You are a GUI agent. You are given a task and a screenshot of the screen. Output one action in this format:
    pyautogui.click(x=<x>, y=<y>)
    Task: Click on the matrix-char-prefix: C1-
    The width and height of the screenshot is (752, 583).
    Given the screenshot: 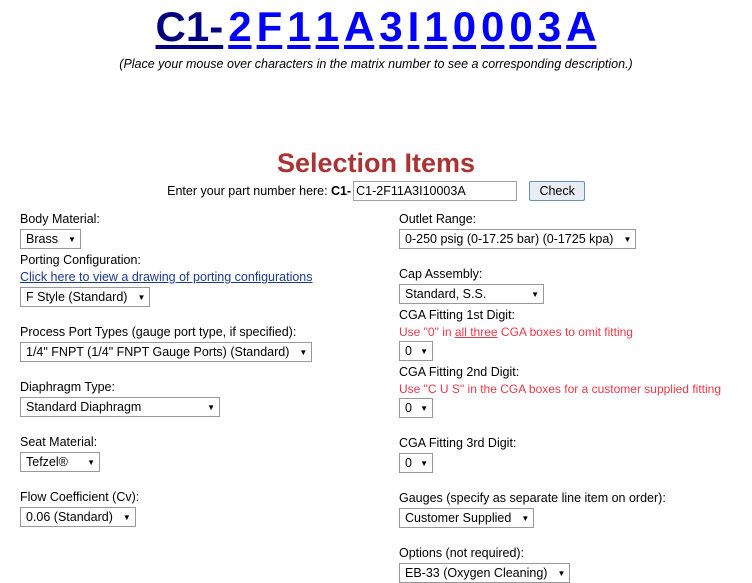 What is the action you would take?
    pyautogui.click(x=190, y=26)
    